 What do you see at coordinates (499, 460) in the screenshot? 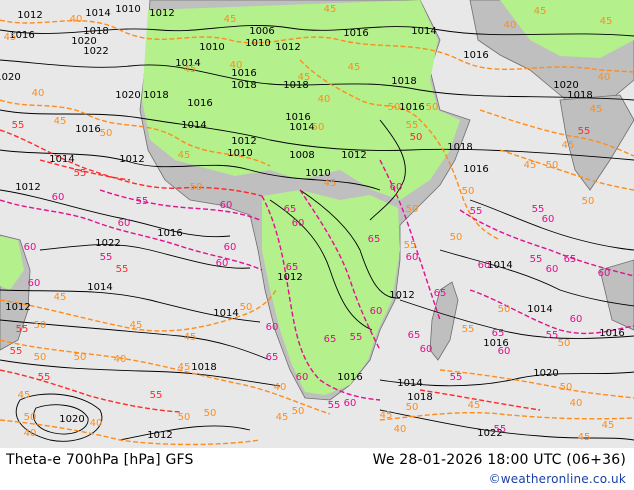
I see `valid-time: We 28-01-2026 18:00 UTC (06+36)` at bounding box center [499, 460].